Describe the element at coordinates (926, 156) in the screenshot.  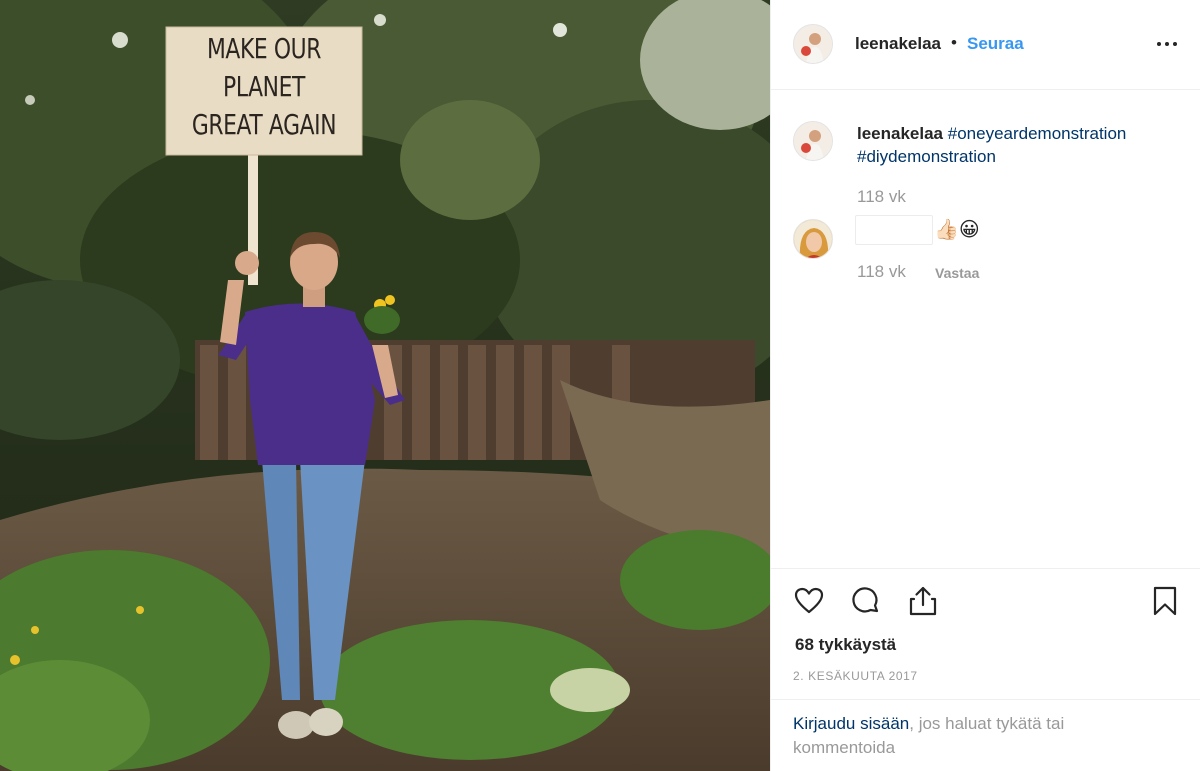
I see `hashtag-link: #diydemonstration` at that location.